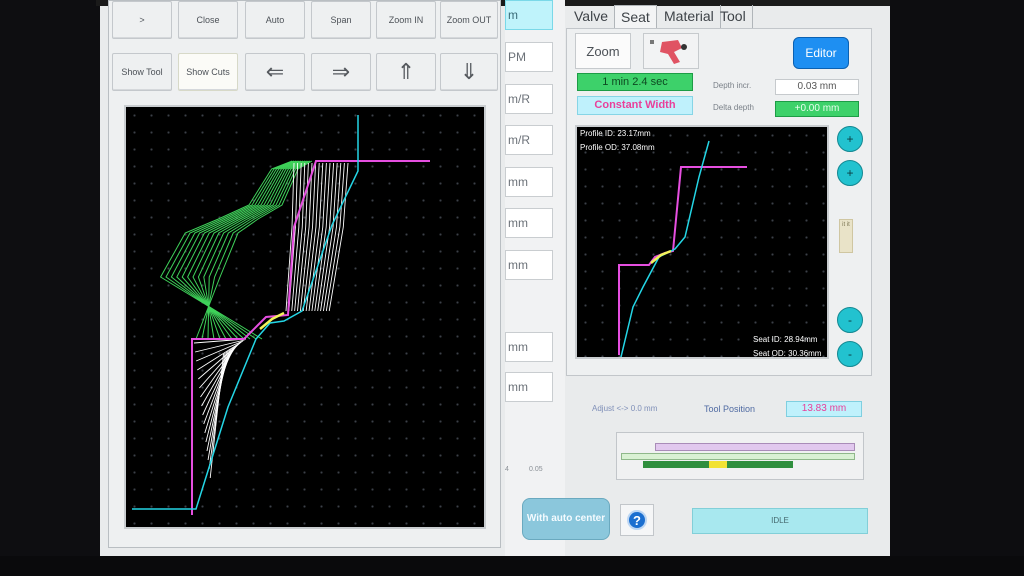 The image size is (1024, 576). Describe the element at coordinates (817, 87) in the screenshot. I see `depth-incr-field: 0.03 mm` at that location.